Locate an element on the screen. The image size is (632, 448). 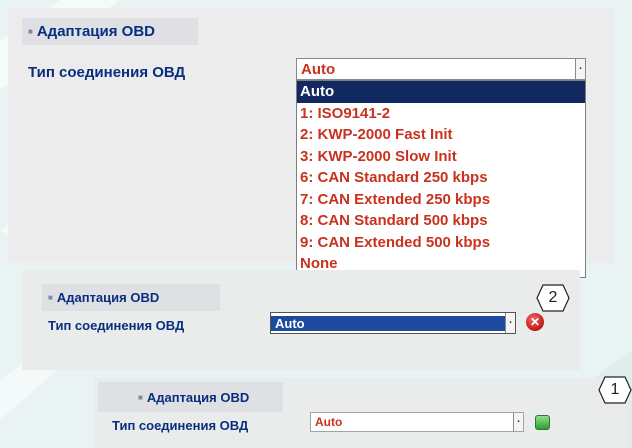
dropdown-option: 1: ISO9141-2 is located at coordinates (441, 114).